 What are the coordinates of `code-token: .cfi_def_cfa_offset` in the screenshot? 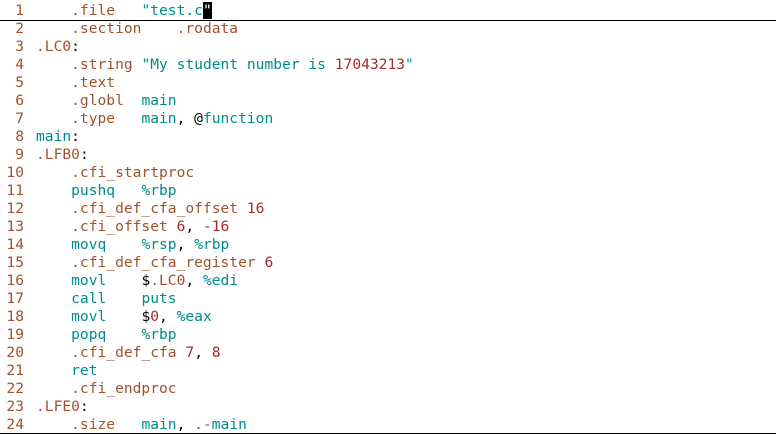 It's located at (137, 208).